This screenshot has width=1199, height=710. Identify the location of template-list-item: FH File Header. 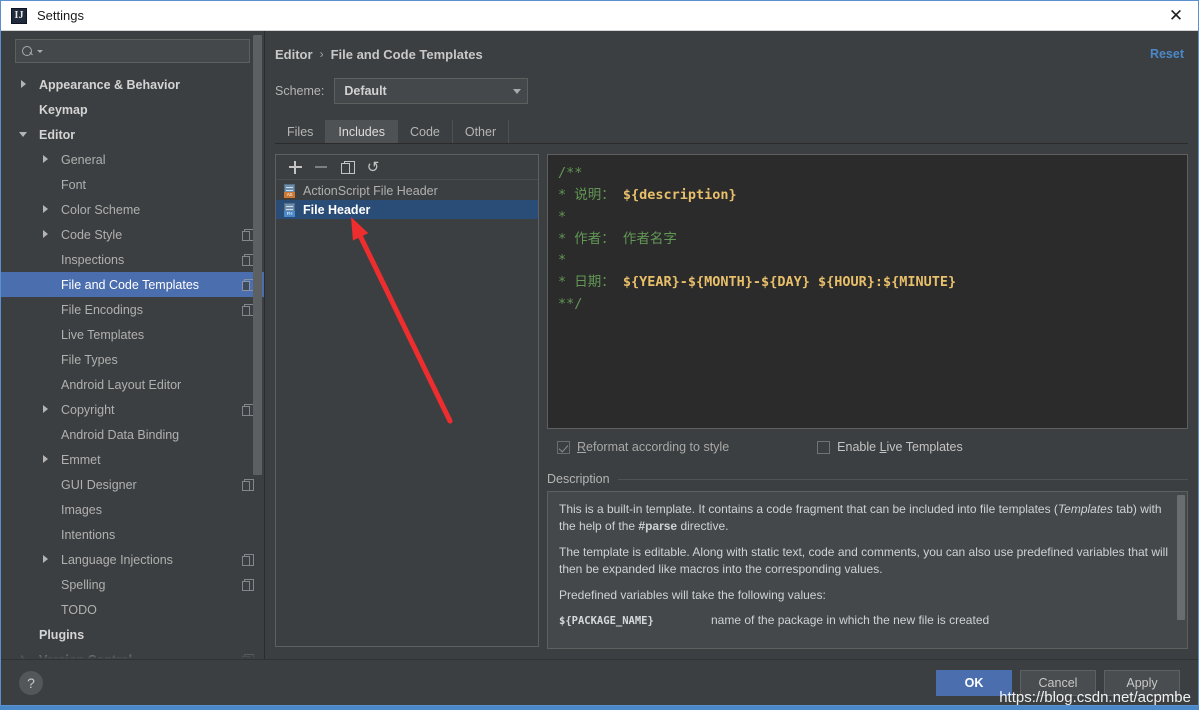
(407, 209).